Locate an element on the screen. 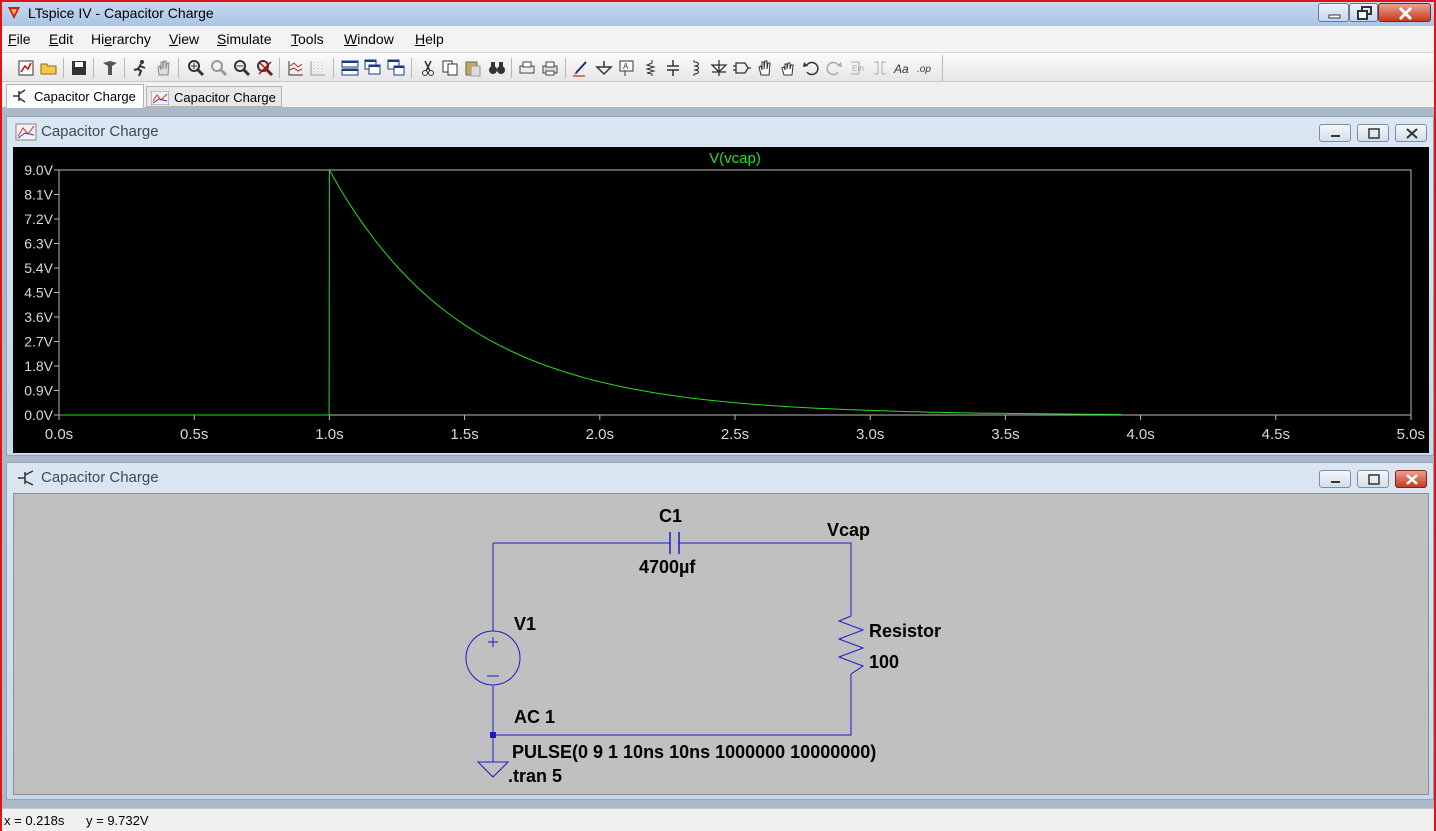  paste-icon is located at coordinates (473, 68).